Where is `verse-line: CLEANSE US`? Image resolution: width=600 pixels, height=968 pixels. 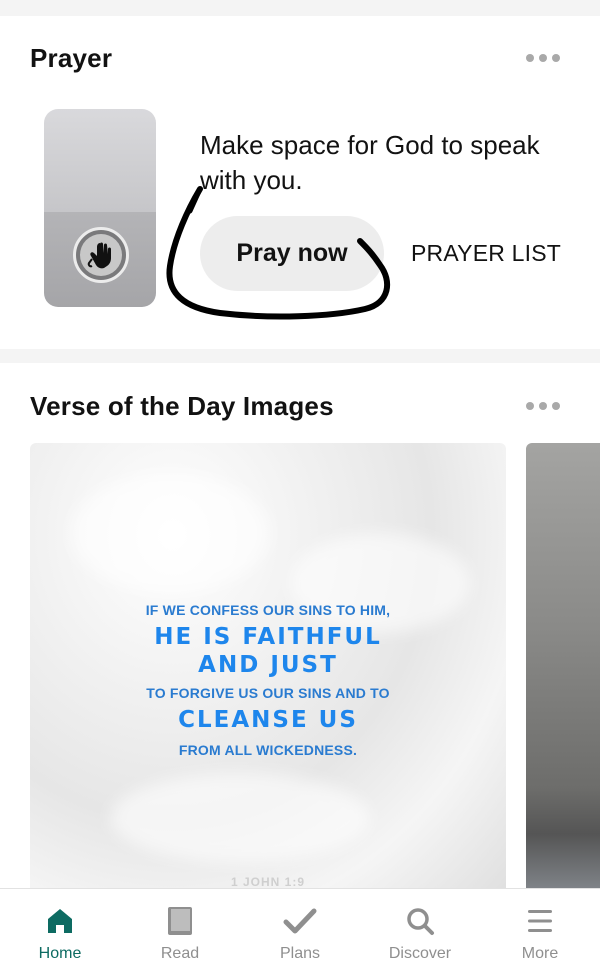
verse-line: CLEANSE US is located at coordinates (268, 720).